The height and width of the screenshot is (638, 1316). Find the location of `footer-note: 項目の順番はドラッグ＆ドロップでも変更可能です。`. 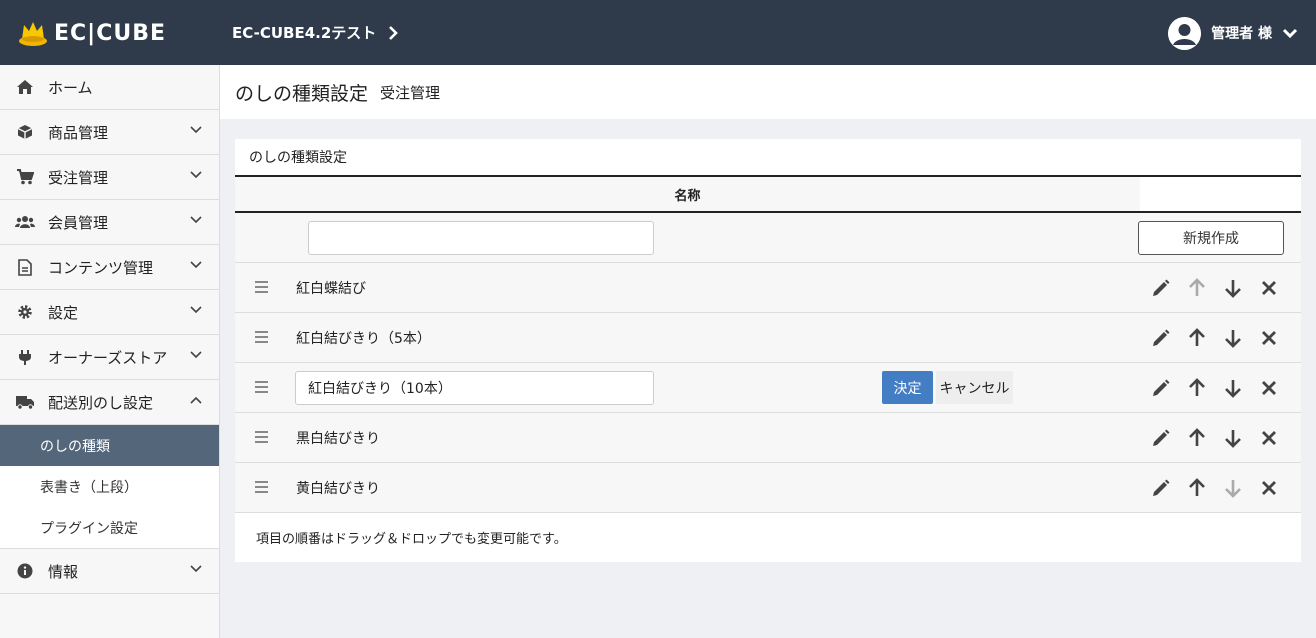

footer-note: 項目の順番はドラッグ＆ドロップでも変更可能です。 is located at coordinates (411, 539).